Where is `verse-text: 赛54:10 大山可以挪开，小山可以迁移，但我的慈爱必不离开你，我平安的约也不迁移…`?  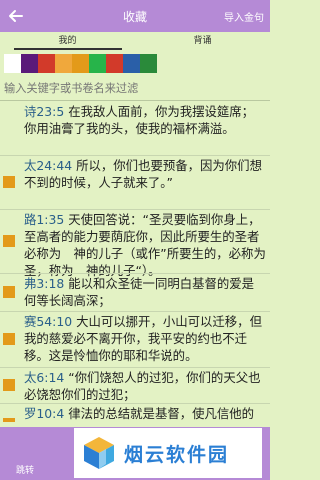
verse-text: 赛54:10 大山可以挪开，小山可以迁移，但我的慈爱必不离开你，我平安的约也不迁移… is located at coordinates (145, 338).